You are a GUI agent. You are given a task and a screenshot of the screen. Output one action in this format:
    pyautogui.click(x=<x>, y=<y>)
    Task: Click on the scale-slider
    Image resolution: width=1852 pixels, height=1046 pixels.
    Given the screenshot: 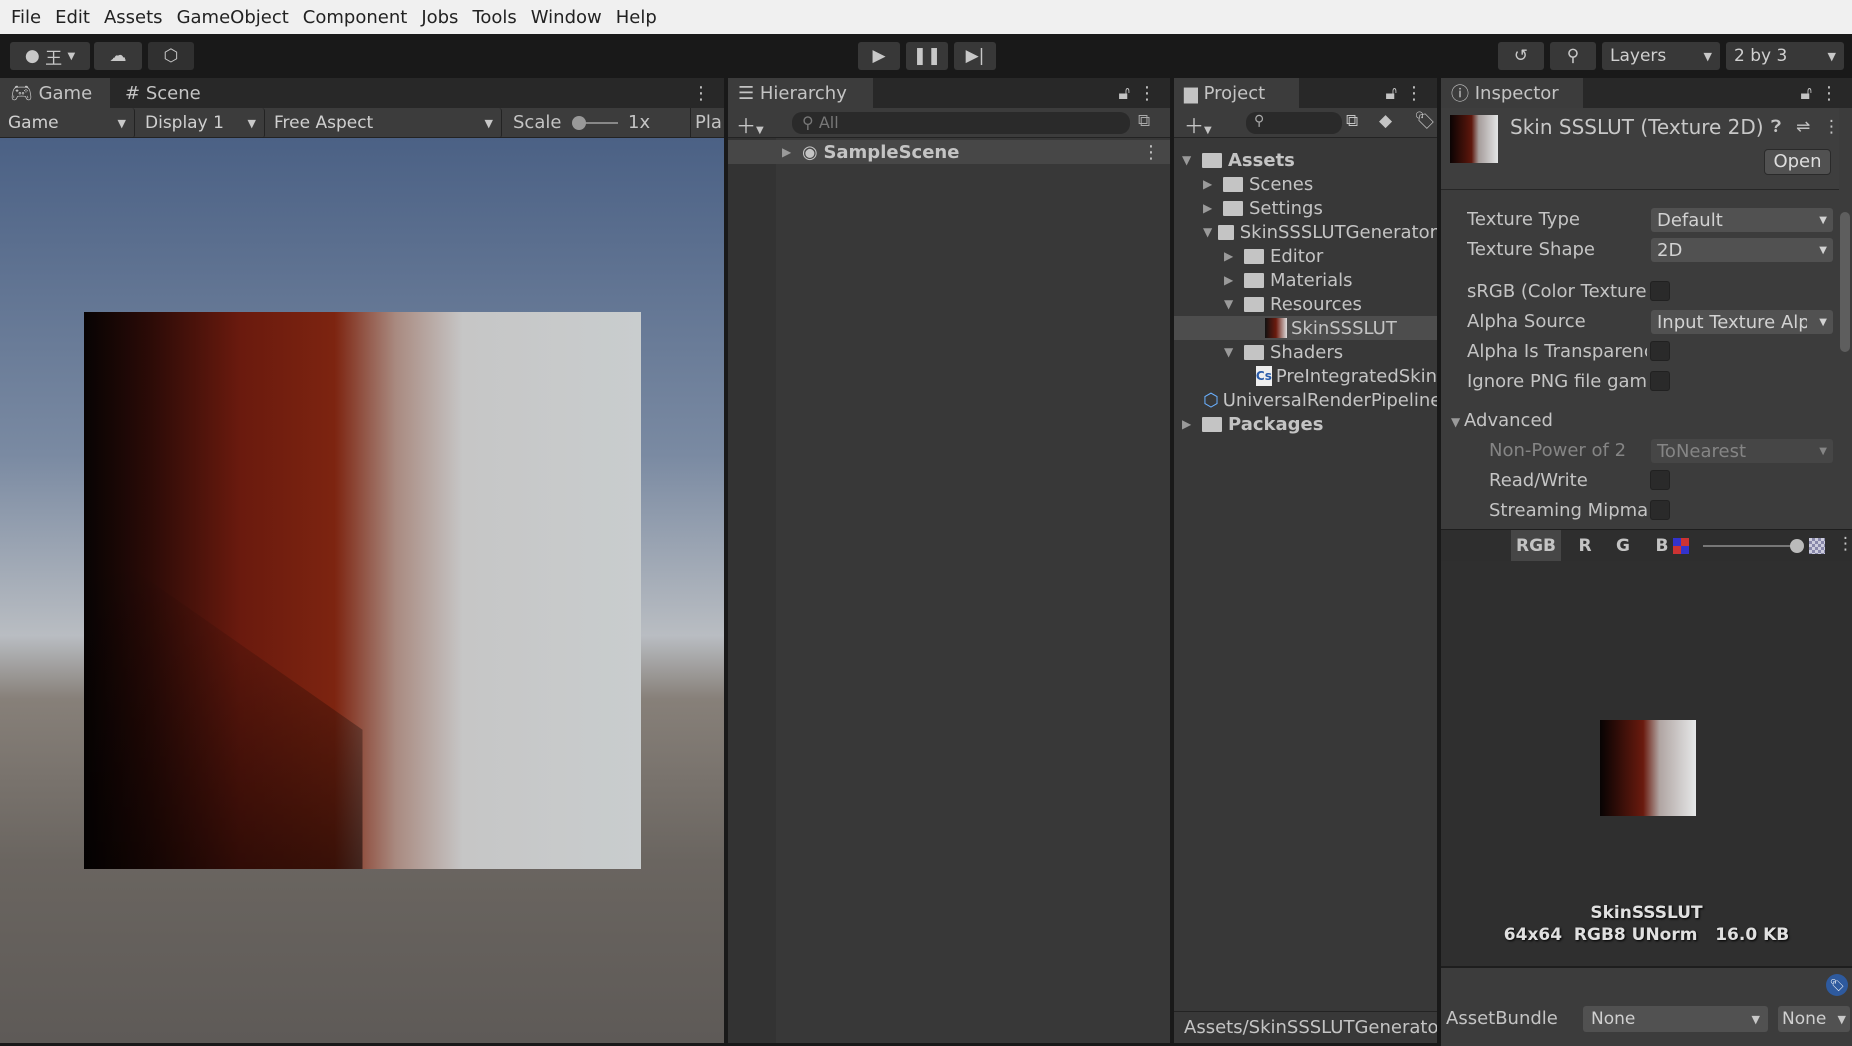 What is the action you would take?
    pyautogui.click(x=595, y=123)
    